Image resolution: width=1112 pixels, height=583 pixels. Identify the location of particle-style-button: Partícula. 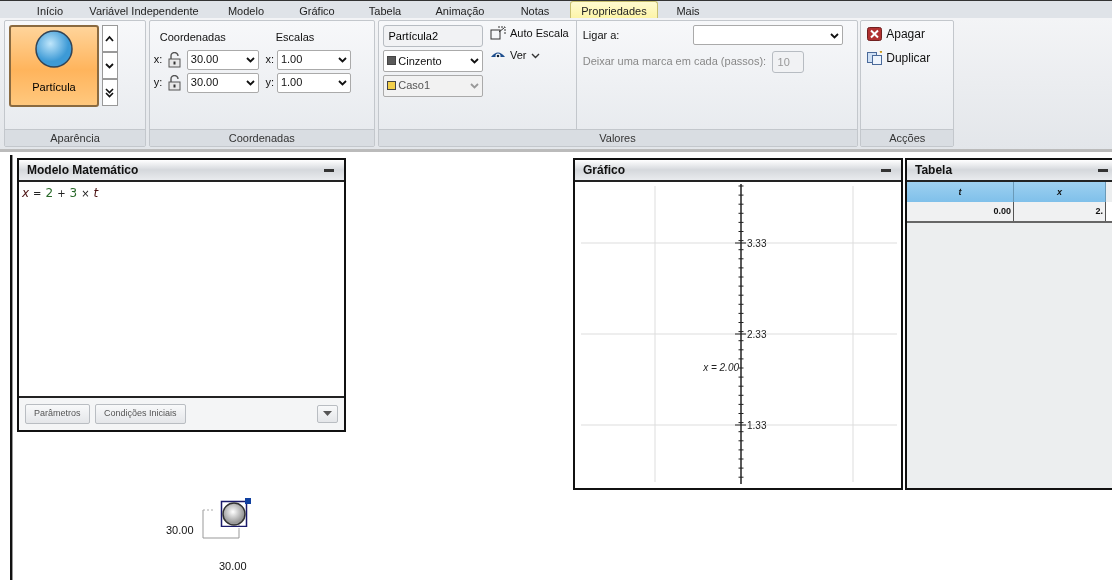
(54, 66).